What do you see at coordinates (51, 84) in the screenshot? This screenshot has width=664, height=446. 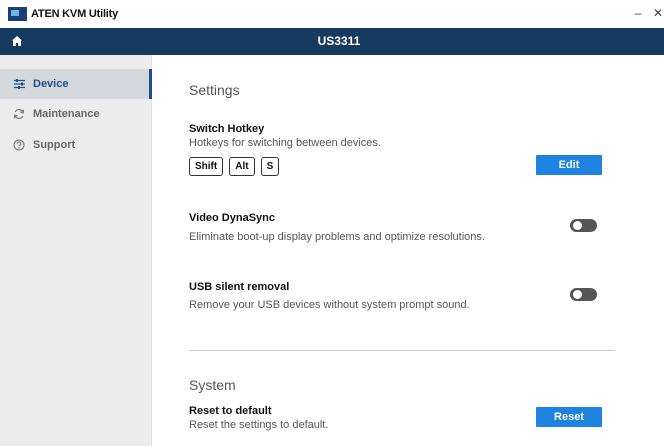 I see `sidebar-item-label: Device` at bounding box center [51, 84].